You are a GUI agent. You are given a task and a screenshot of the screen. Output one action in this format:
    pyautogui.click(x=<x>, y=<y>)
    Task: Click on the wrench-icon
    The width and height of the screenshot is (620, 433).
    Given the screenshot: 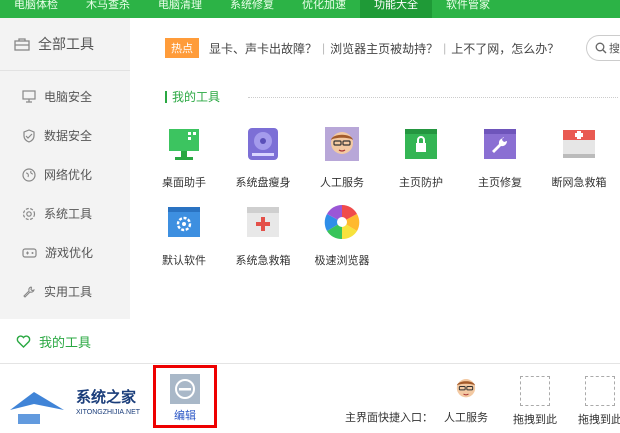 What is the action you would take?
    pyautogui.click(x=29, y=291)
    